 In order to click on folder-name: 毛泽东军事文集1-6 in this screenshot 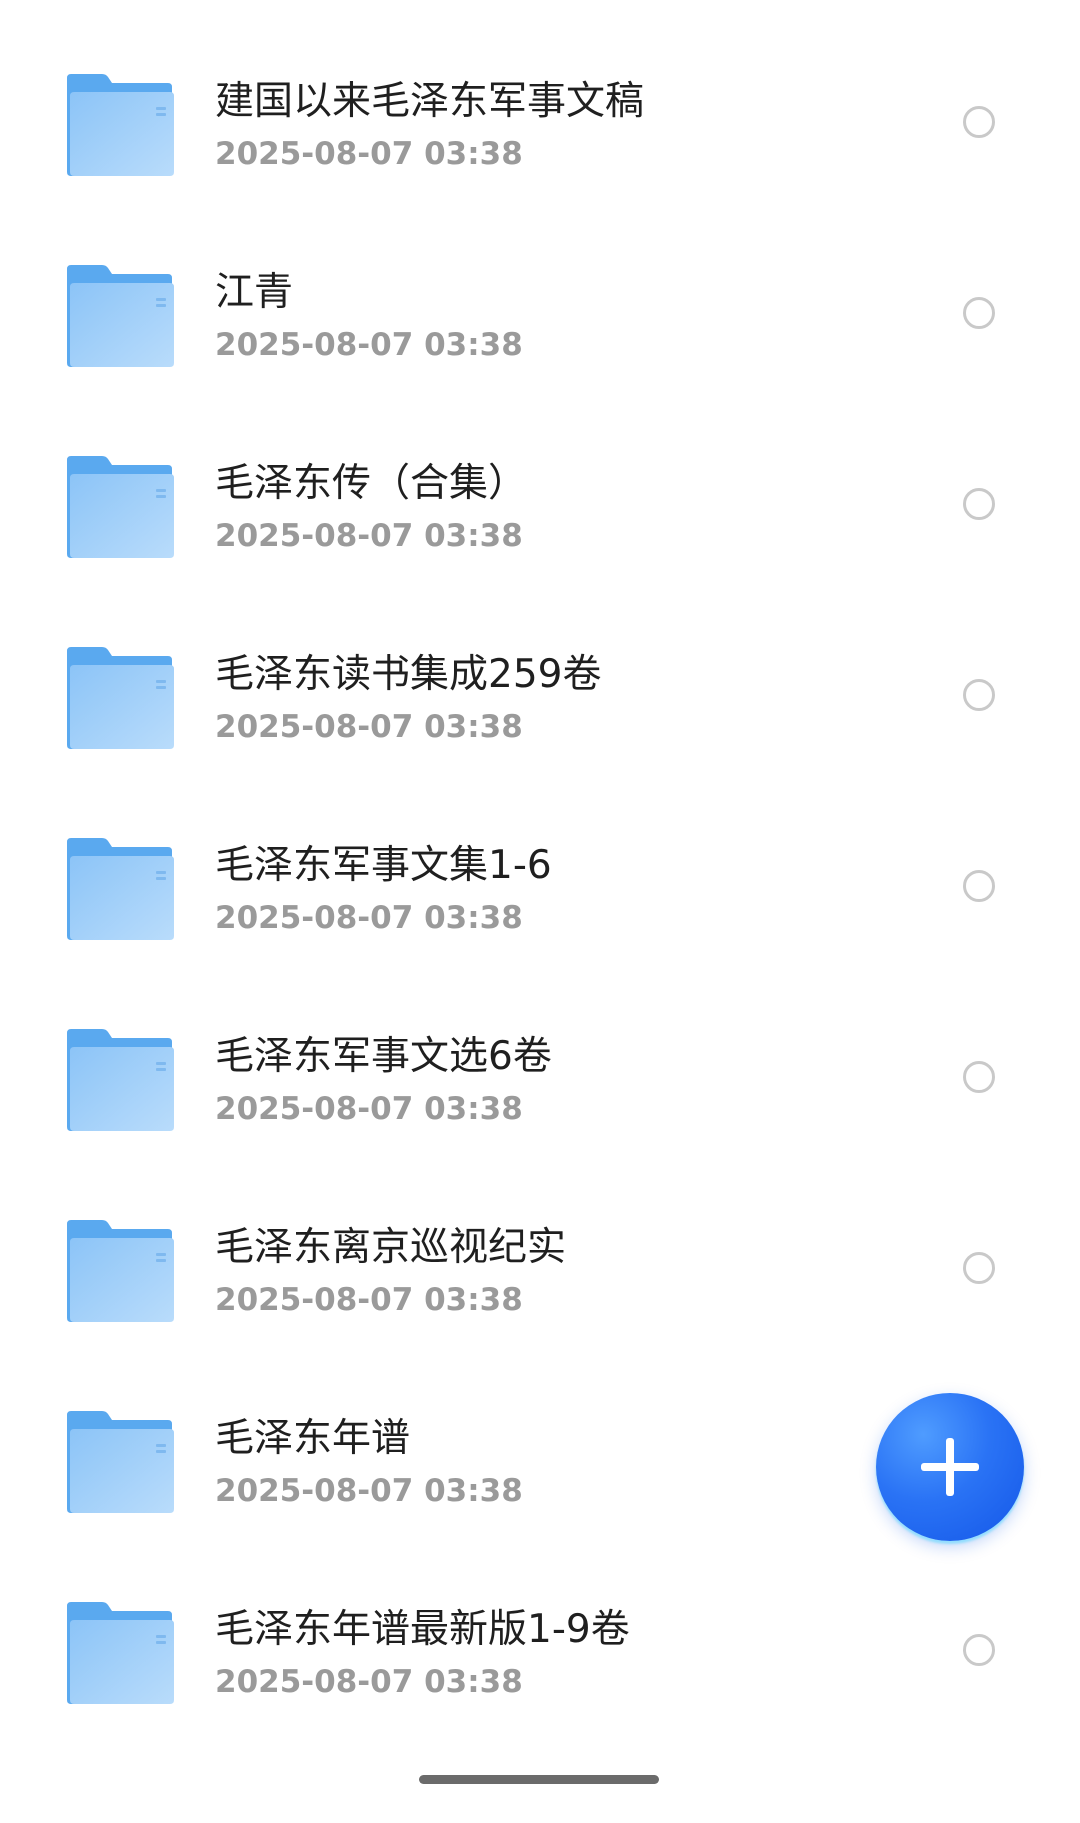, I will do `click(383, 865)`.